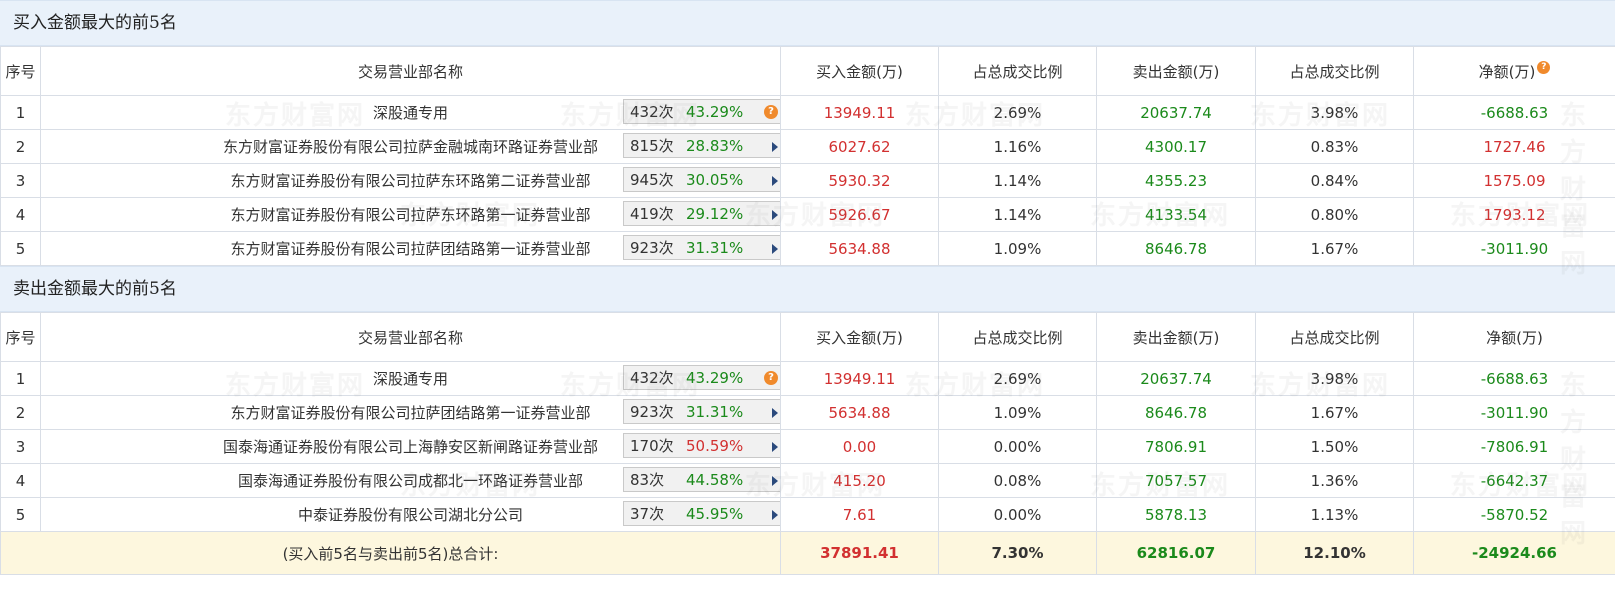 Image resolution: width=1615 pixels, height=603 pixels. What do you see at coordinates (410, 147) in the screenshot?
I see `branch-name-link: 东方财富证券股份有限公司拉萨金融城南环路证券营业部` at bounding box center [410, 147].